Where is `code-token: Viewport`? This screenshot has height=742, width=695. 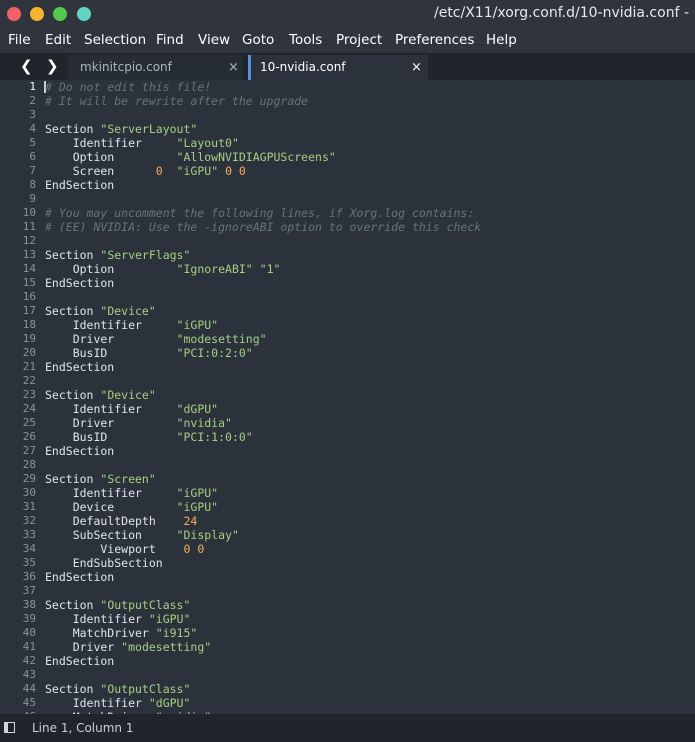 code-token: Viewport is located at coordinates (114, 549).